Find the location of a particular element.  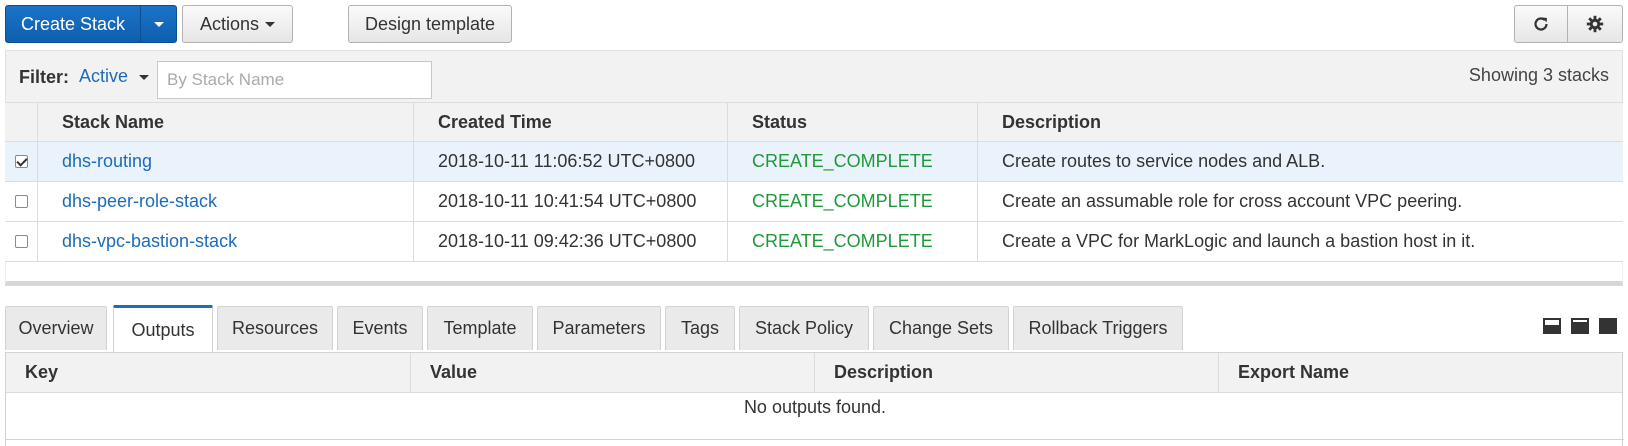

pane-large-icon is located at coordinates (1608, 326).